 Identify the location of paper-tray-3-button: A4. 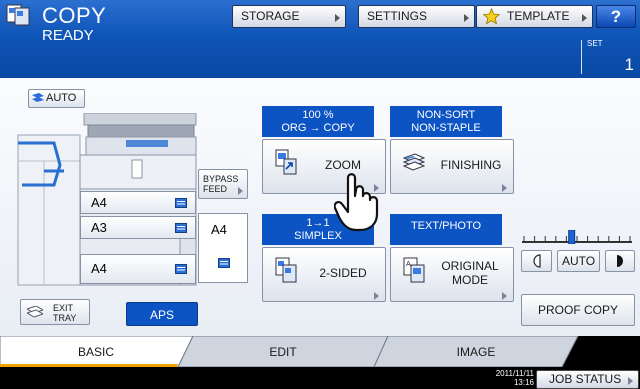
(138, 269).